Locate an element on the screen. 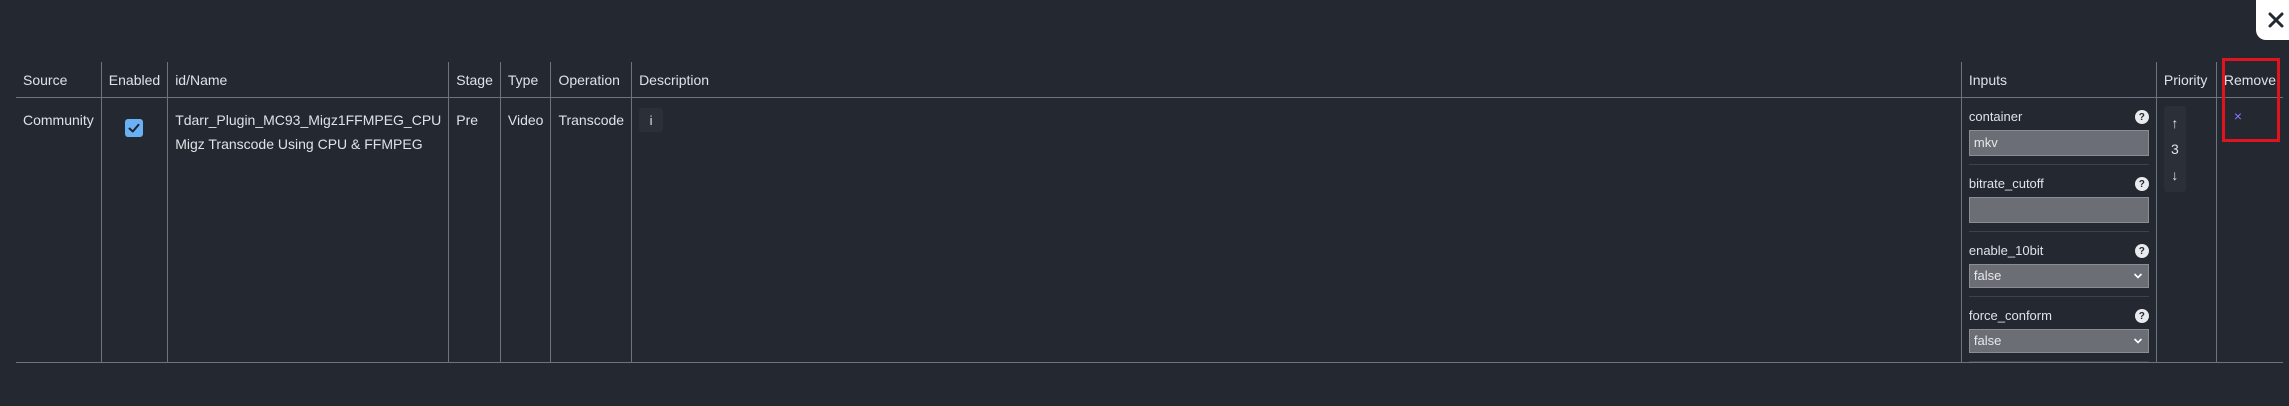 This screenshot has height=406, width=2289. input-enable-10bit: enable_10bit ? false is located at coordinates (2058, 264).